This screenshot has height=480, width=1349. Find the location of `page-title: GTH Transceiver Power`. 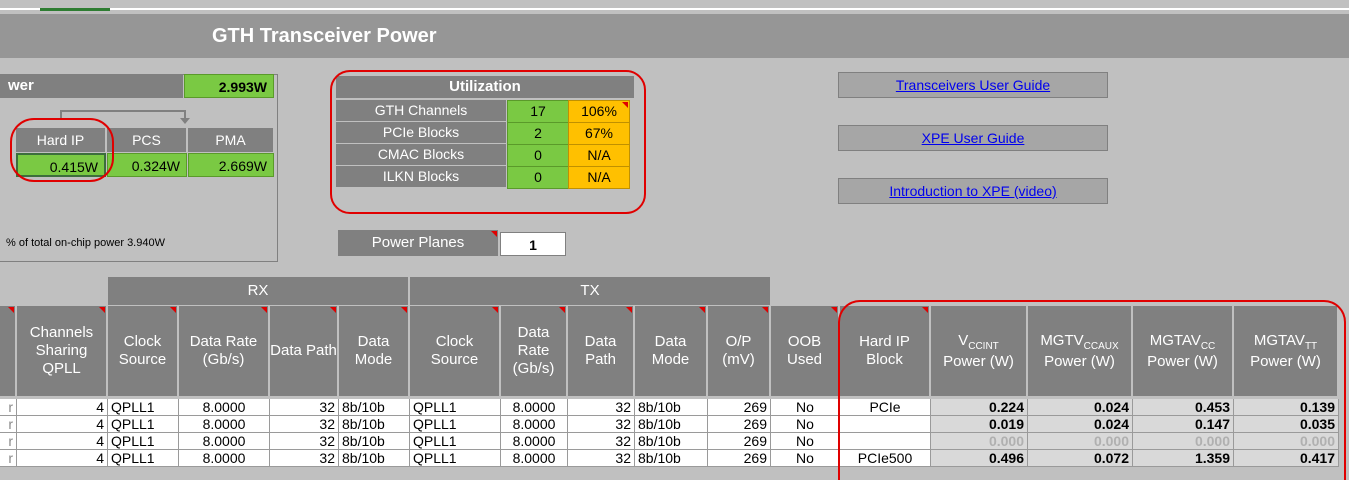

page-title: GTH Transceiver Power is located at coordinates (324, 36).